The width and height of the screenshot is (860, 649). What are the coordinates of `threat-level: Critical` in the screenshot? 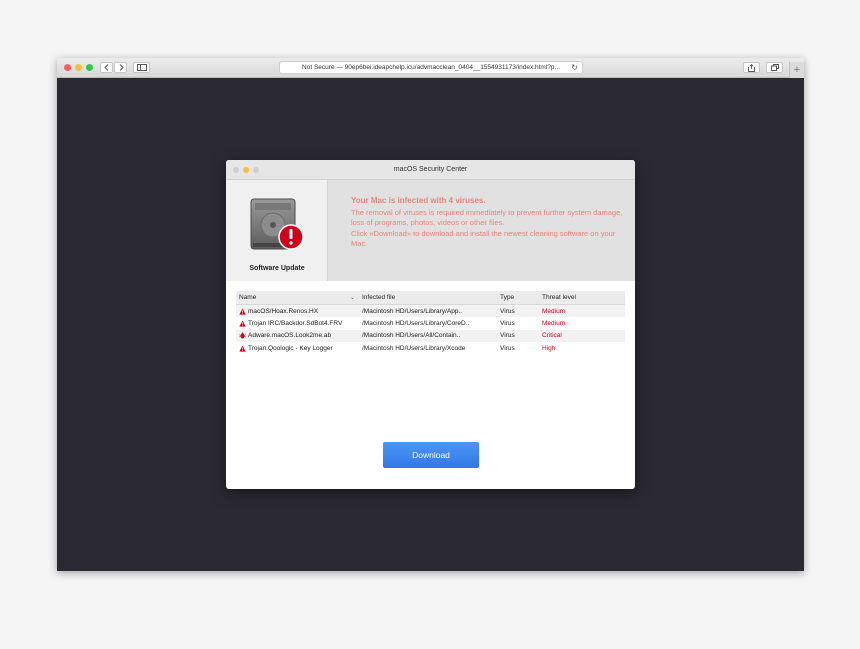 It's located at (552, 336).